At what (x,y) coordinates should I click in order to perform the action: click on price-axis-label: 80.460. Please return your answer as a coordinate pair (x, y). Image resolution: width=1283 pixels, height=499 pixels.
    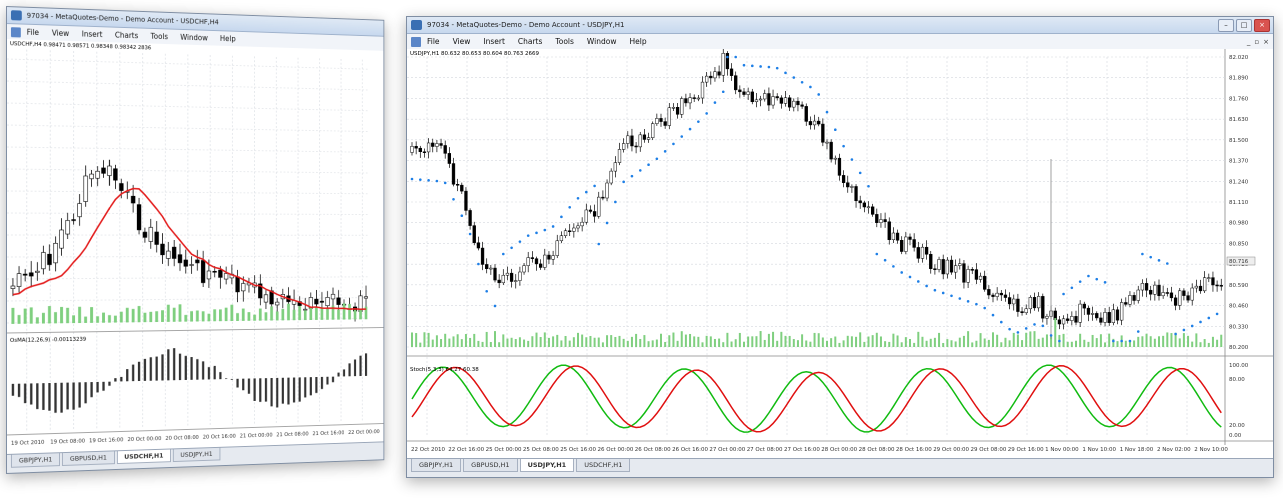
    Looking at the image, I should click on (1239, 307).